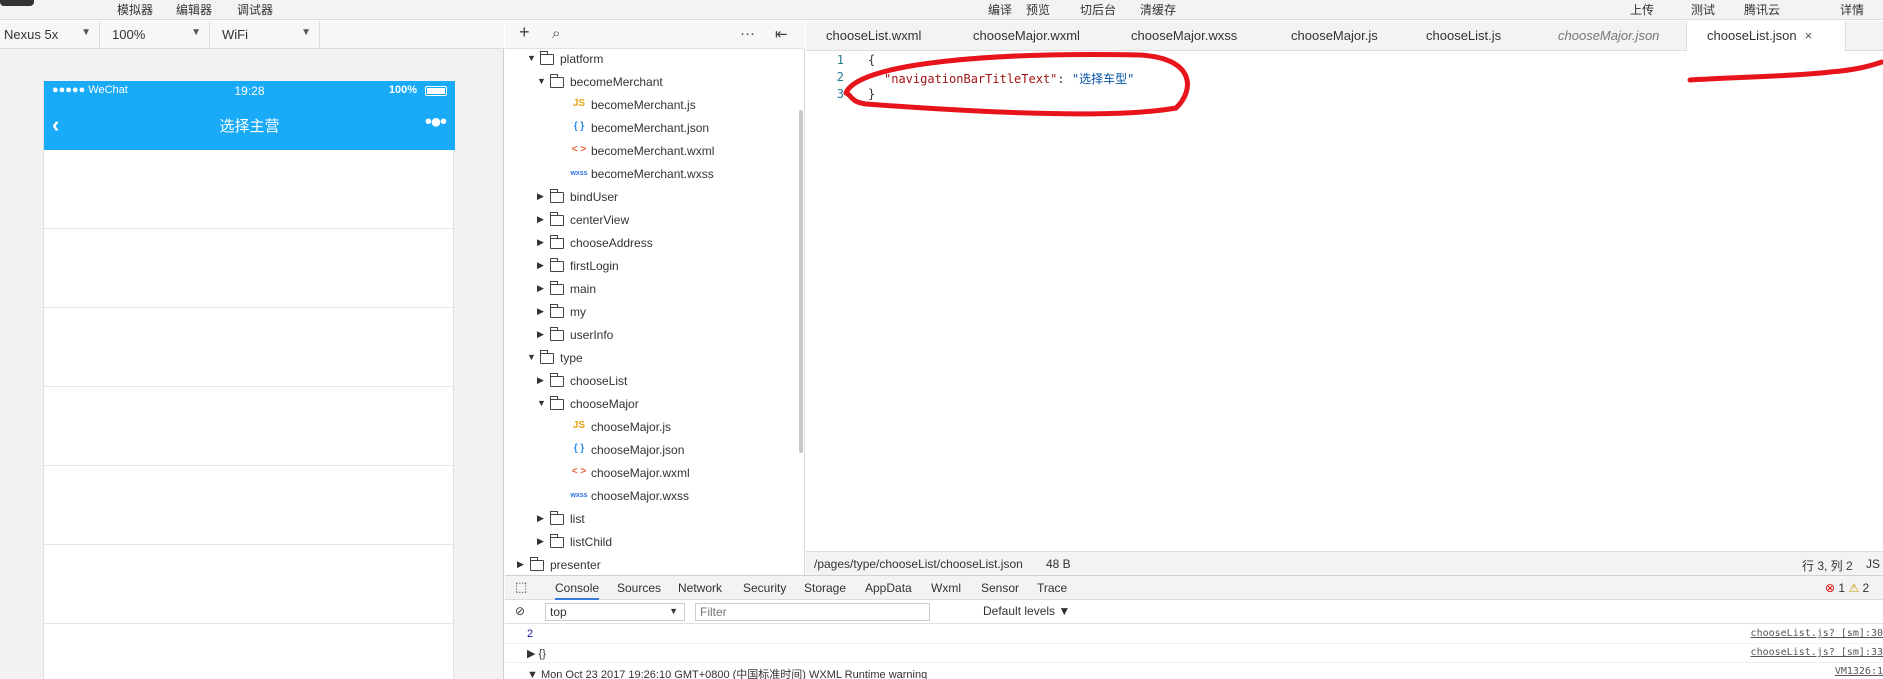 This screenshot has height=679, width=1883. Describe the element at coordinates (577, 590) in the screenshot. I see `devtools-tab-console: Console` at that location.